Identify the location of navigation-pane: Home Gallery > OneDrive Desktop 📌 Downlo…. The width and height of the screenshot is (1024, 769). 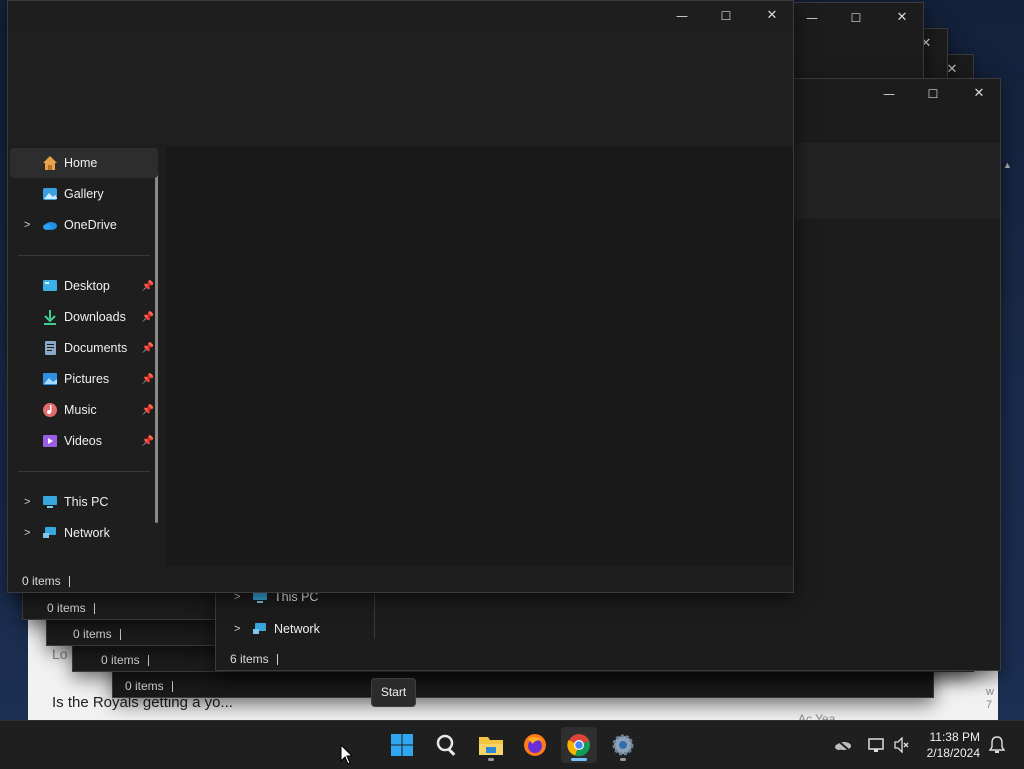
(84, 348).